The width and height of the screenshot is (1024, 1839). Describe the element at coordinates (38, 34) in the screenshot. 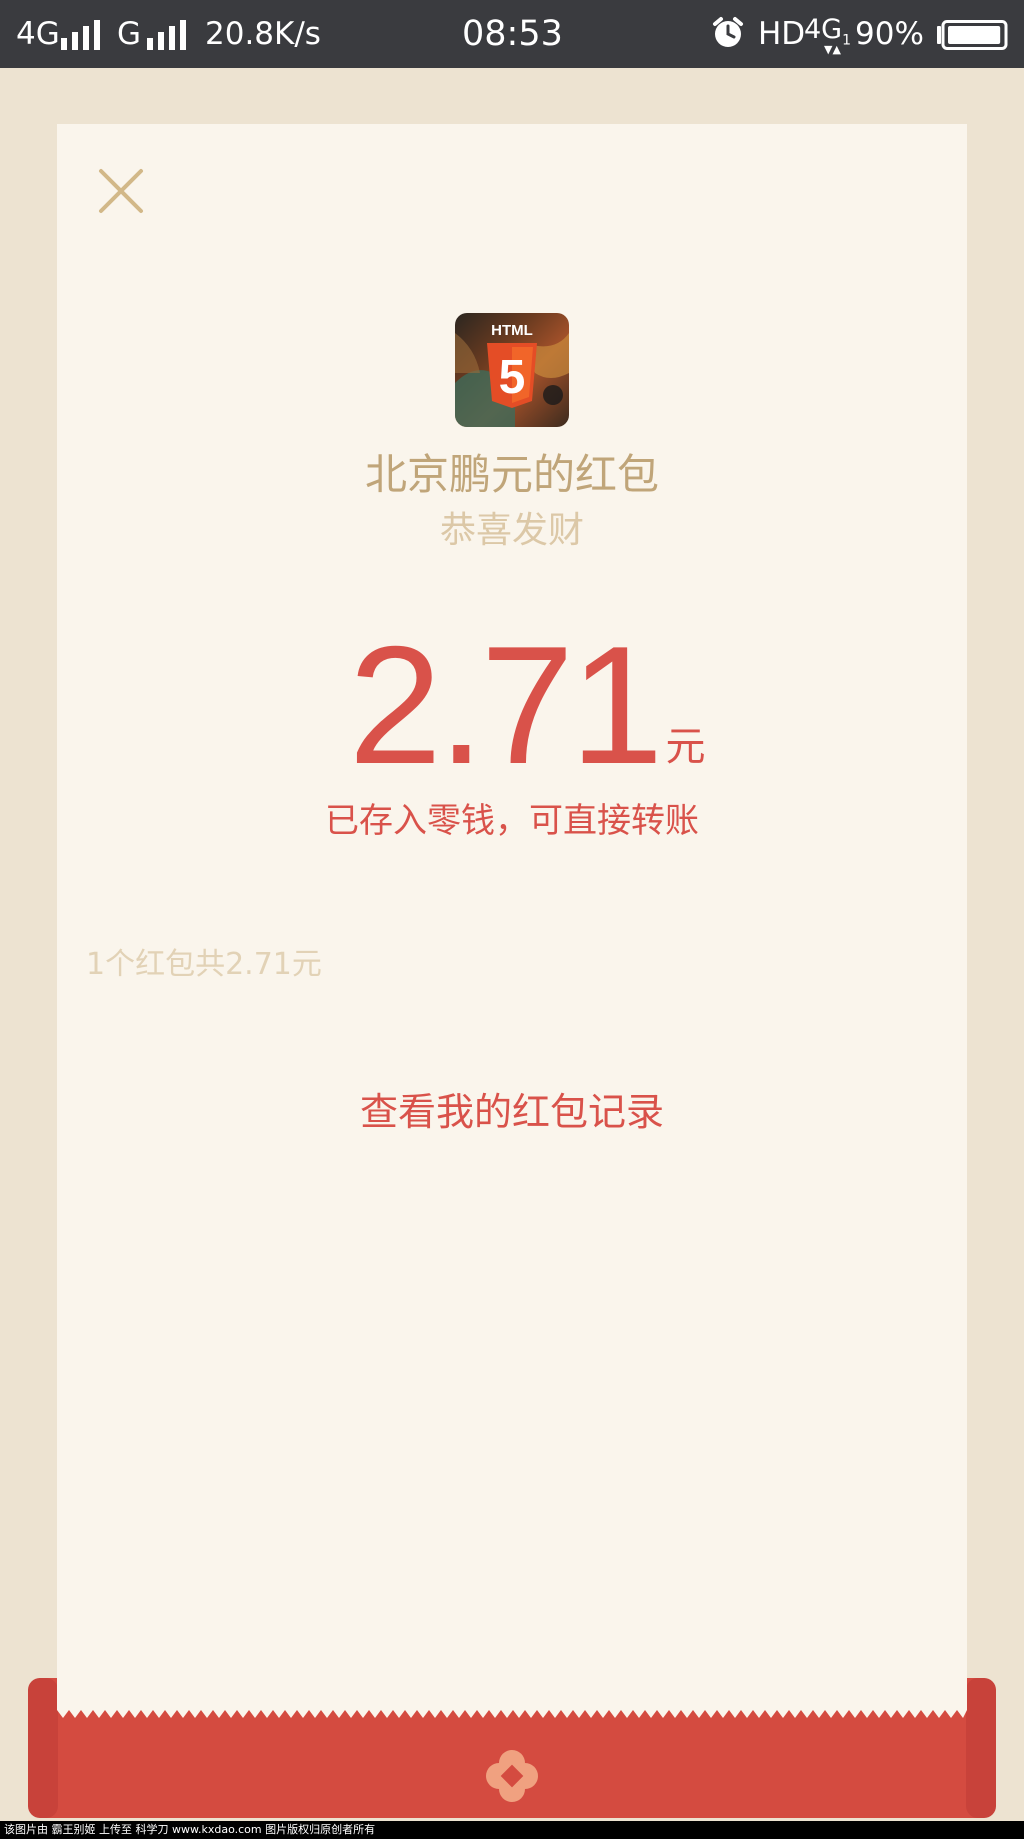

I see `network-type-label: 4G` at that location.